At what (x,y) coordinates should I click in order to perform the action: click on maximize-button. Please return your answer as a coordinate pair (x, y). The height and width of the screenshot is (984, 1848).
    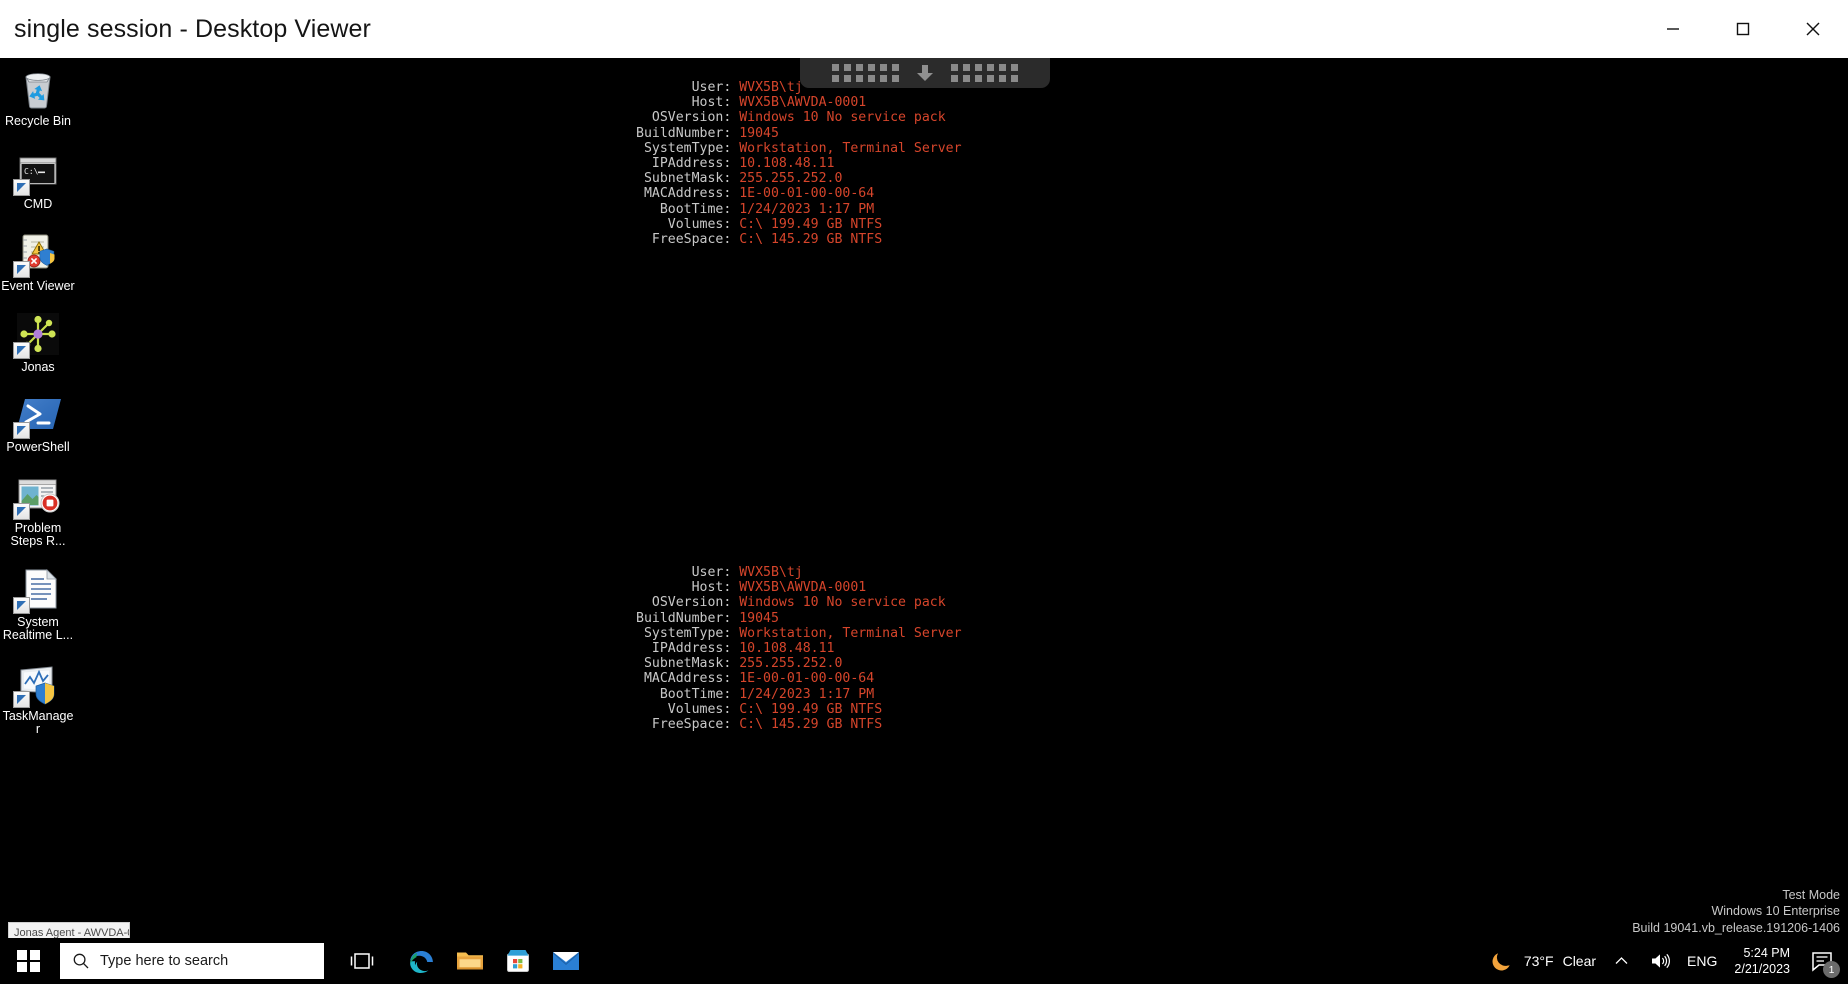
    Looking at the image, I should click on (1743, 29).